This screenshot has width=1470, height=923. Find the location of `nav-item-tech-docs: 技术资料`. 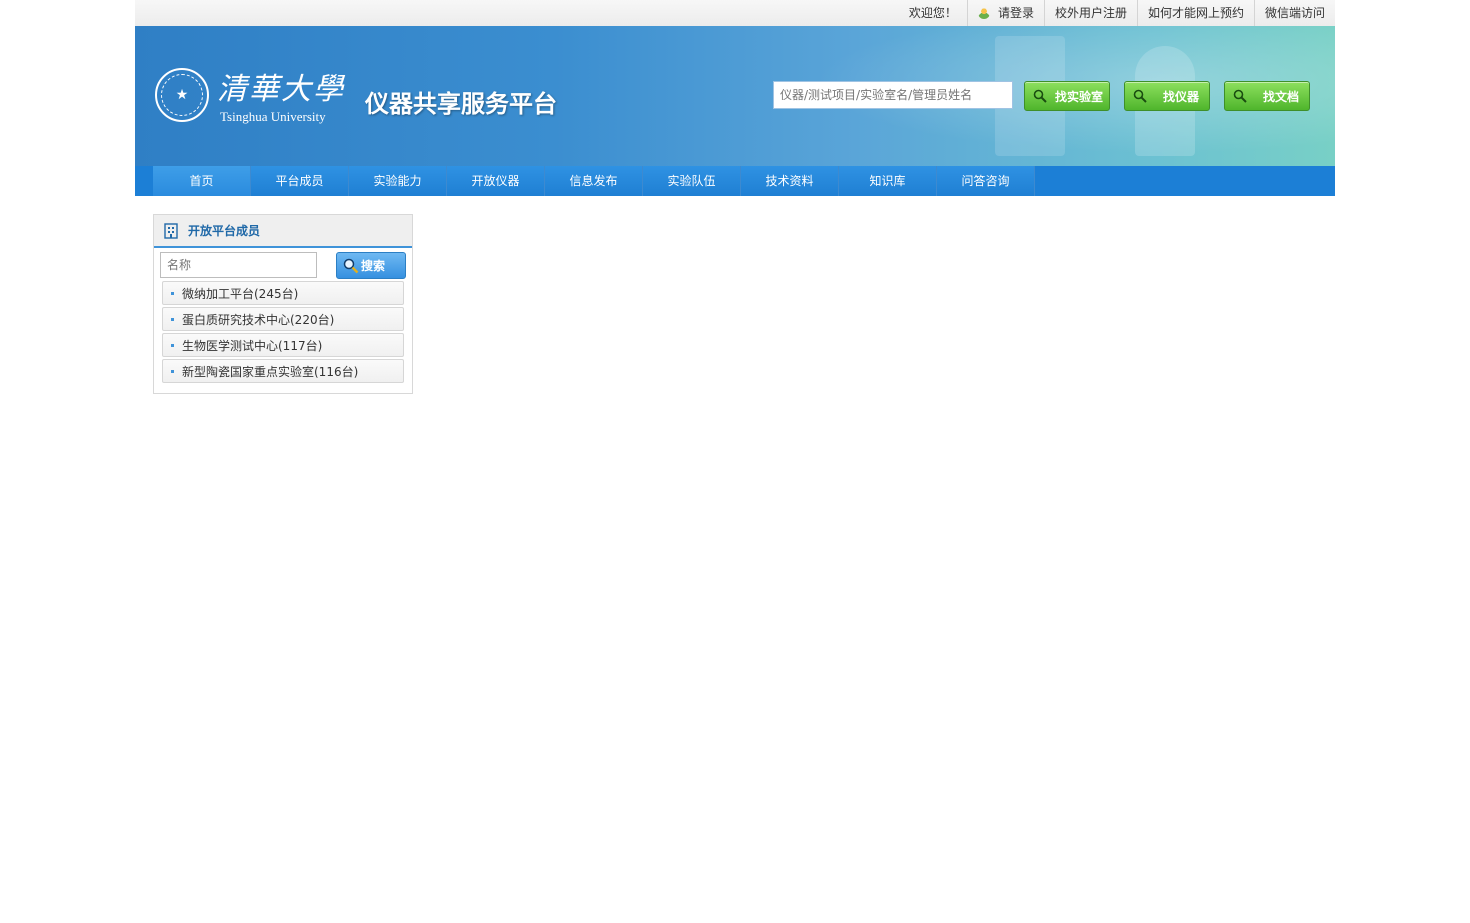

nav-item-tech-docs: 技术资料 is located at coordinates (790, 181).